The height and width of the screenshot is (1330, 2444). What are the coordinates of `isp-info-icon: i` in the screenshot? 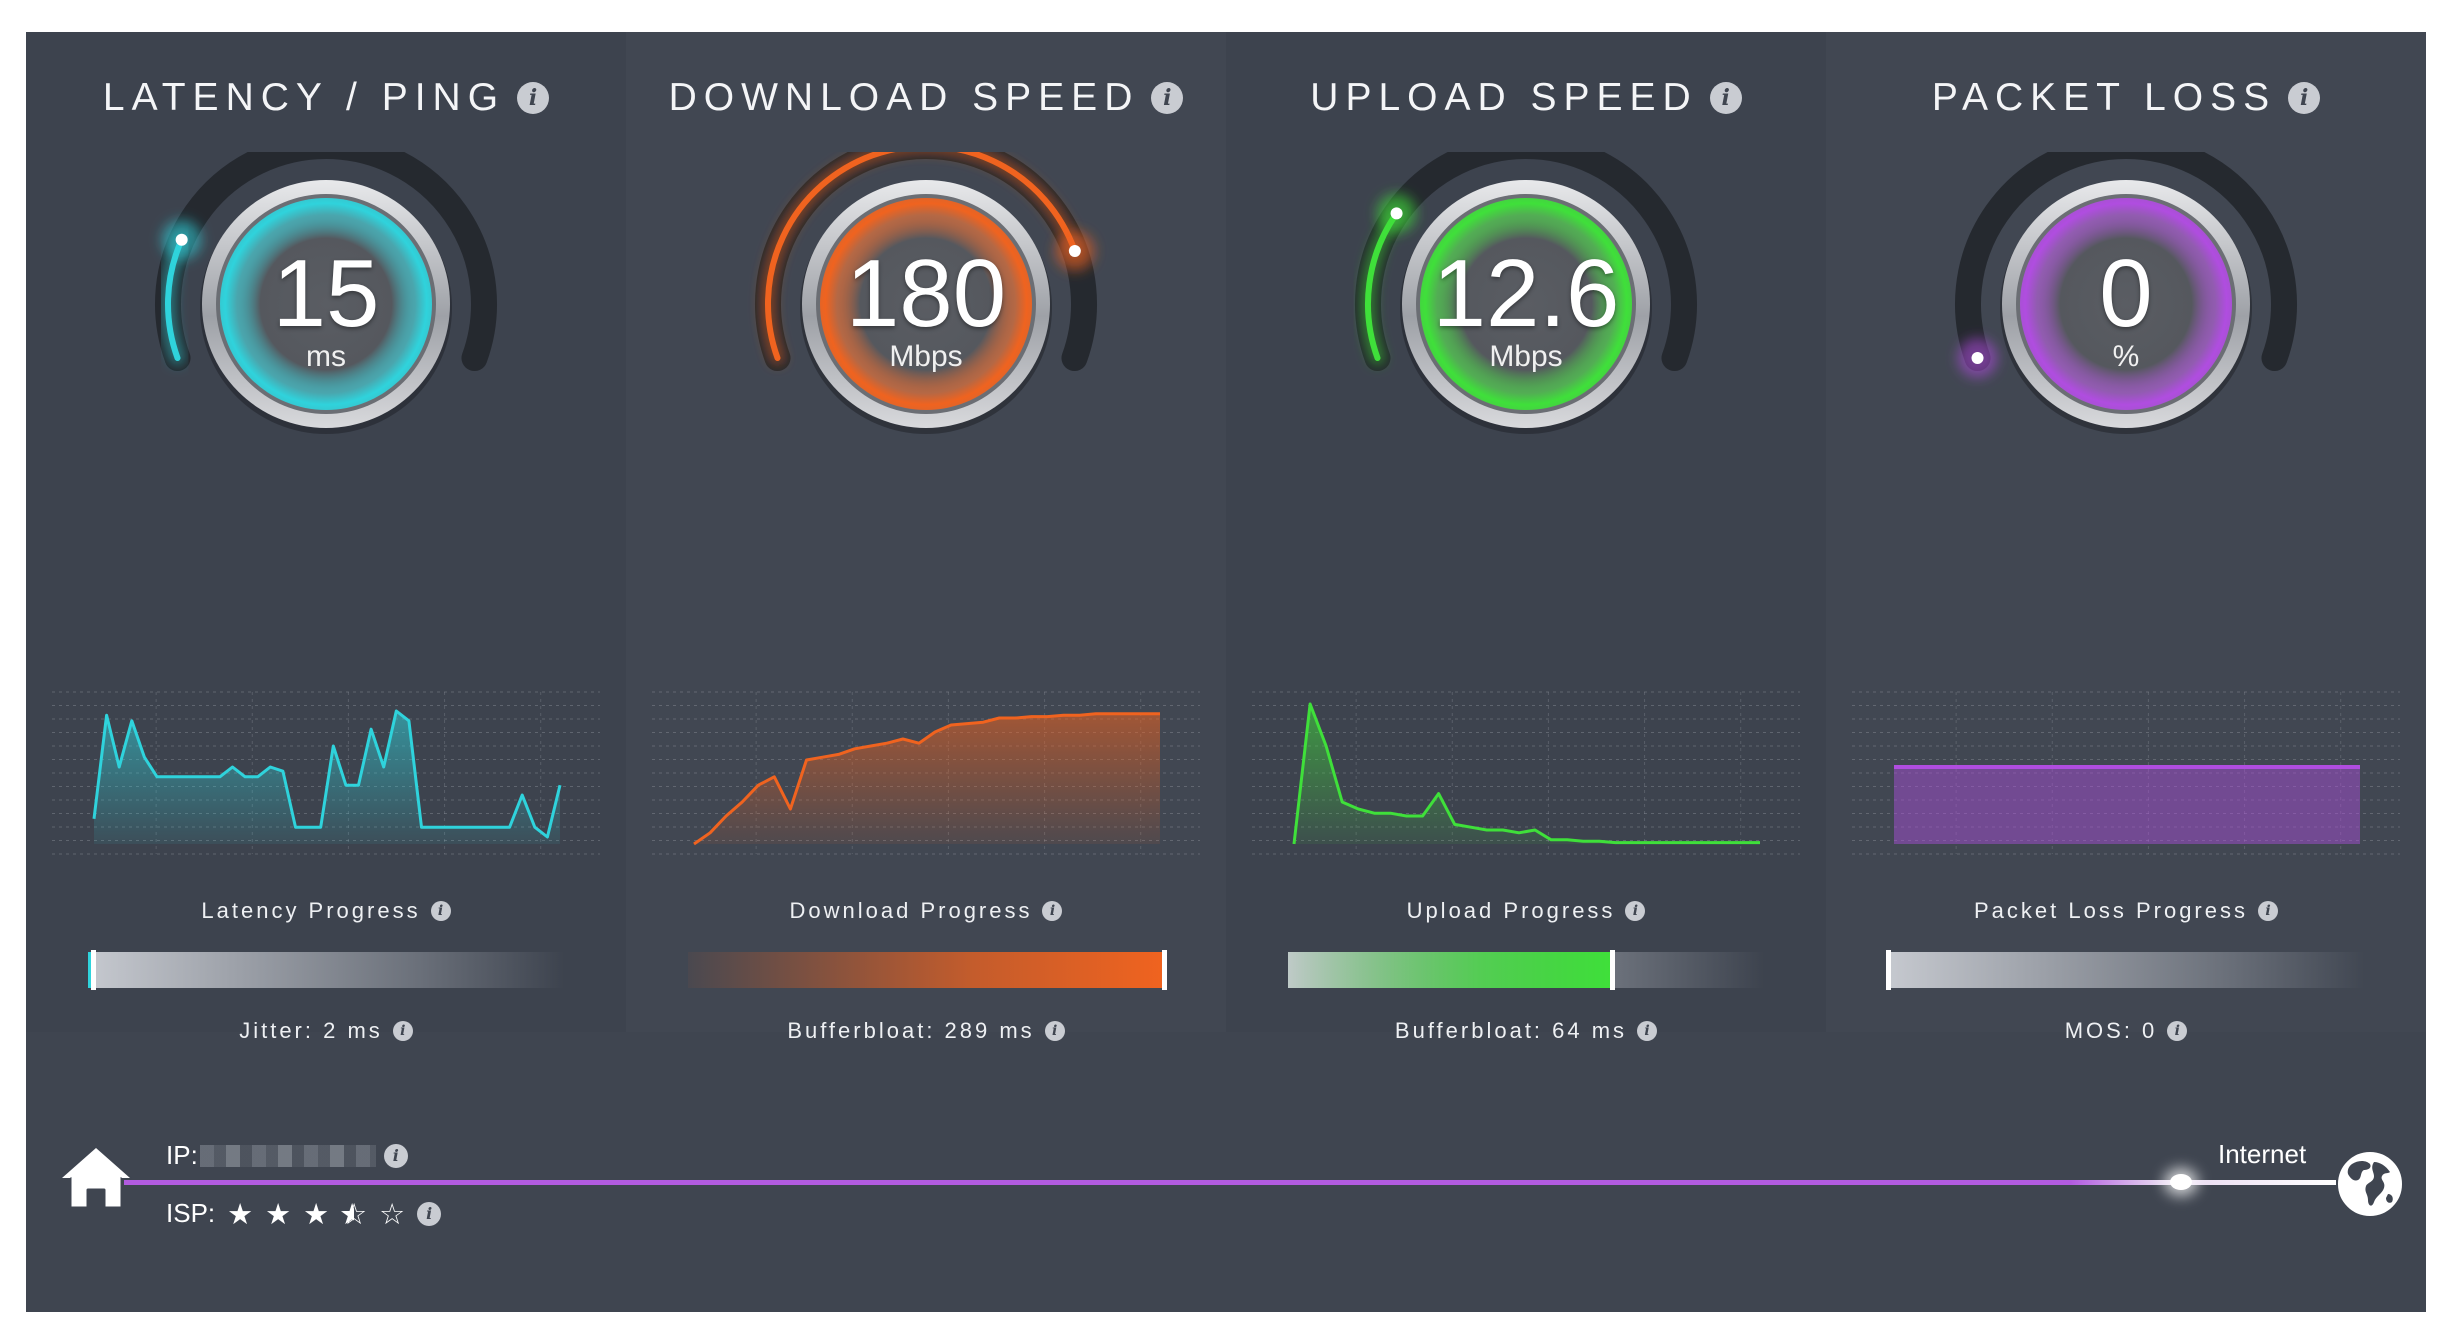 It's located at (429, 1213).